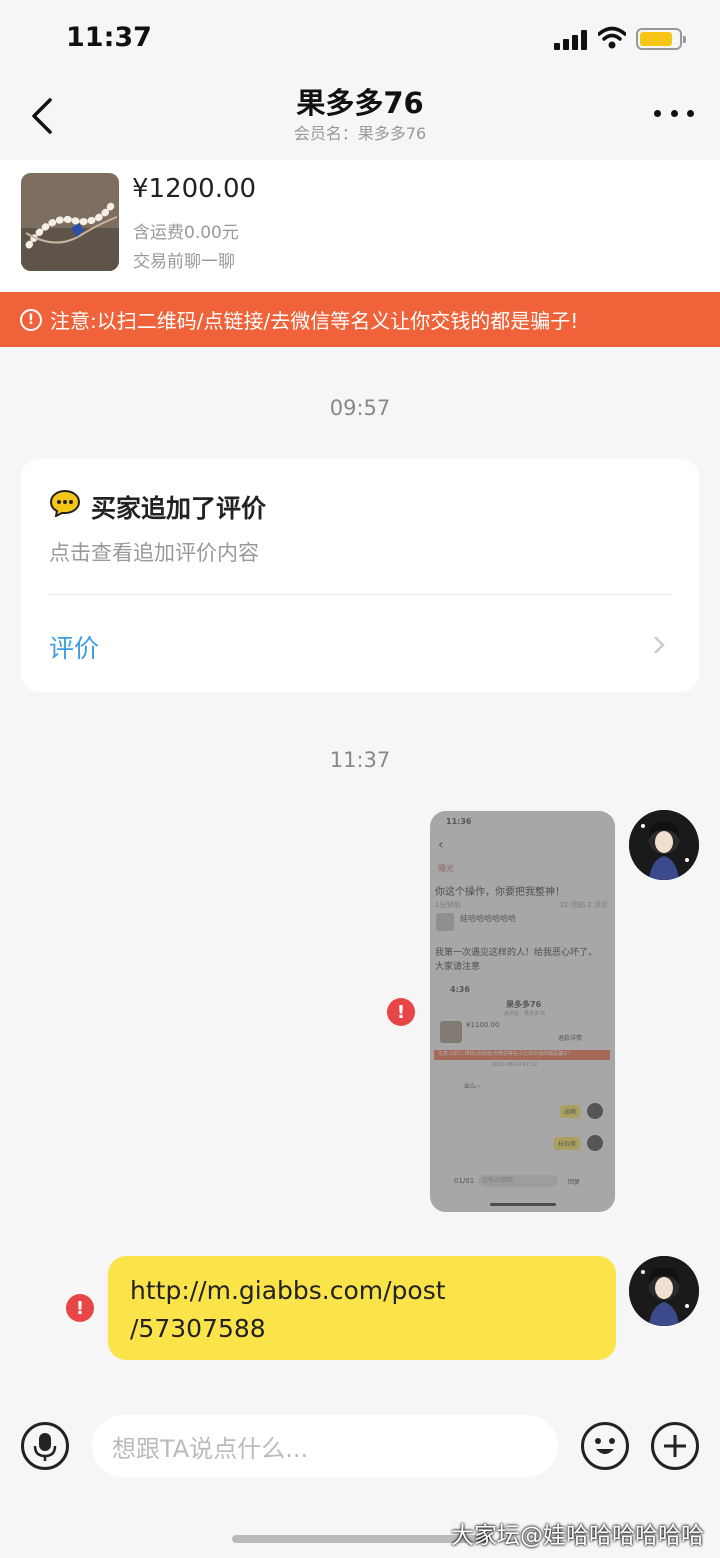 Image resolution: width=720 pixels, height=1558 pixels. I want to click on link-message-bubble: http://m.giabbs.com/post /57307588, so click(362, 1308).